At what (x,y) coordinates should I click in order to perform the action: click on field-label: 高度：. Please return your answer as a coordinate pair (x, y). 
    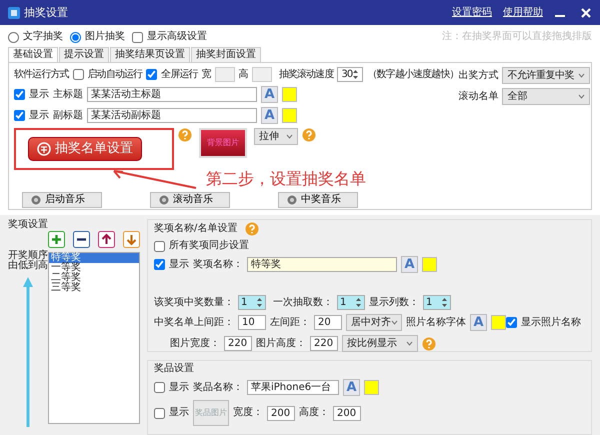
    Looking at the image, I should click on (314, 413).